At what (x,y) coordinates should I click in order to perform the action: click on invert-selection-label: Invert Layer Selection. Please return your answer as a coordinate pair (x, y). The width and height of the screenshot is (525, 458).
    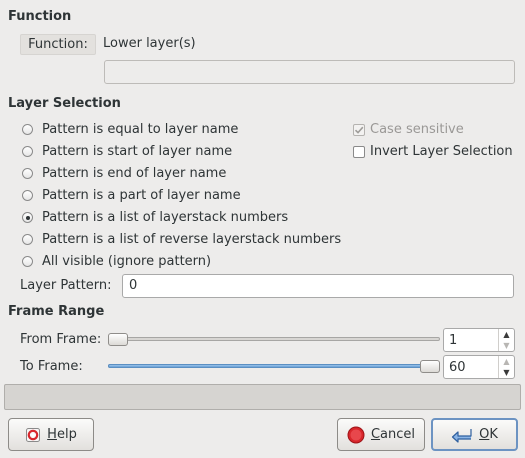
    Looking at the image, I should click on (441, 151).